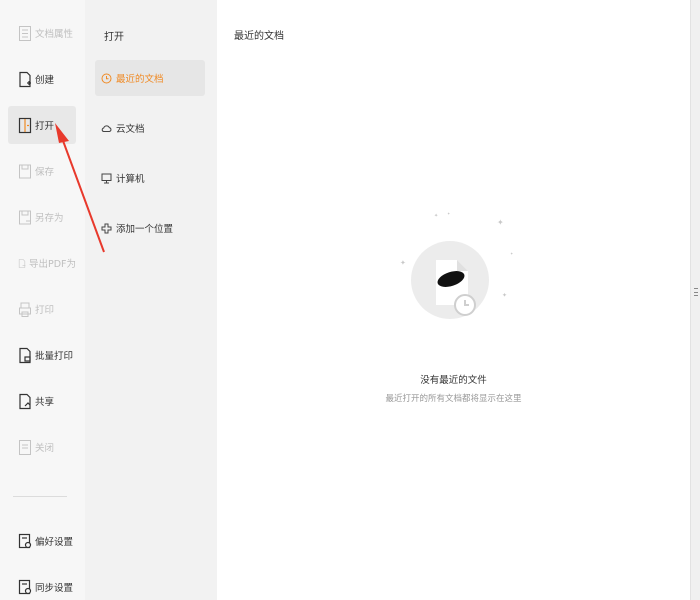 Image resolution: width=700 pixels, height=600 pixels. Describe the element at coordinates (25, 586) in the screenshot. I see `sync-settings-icon` at that location.